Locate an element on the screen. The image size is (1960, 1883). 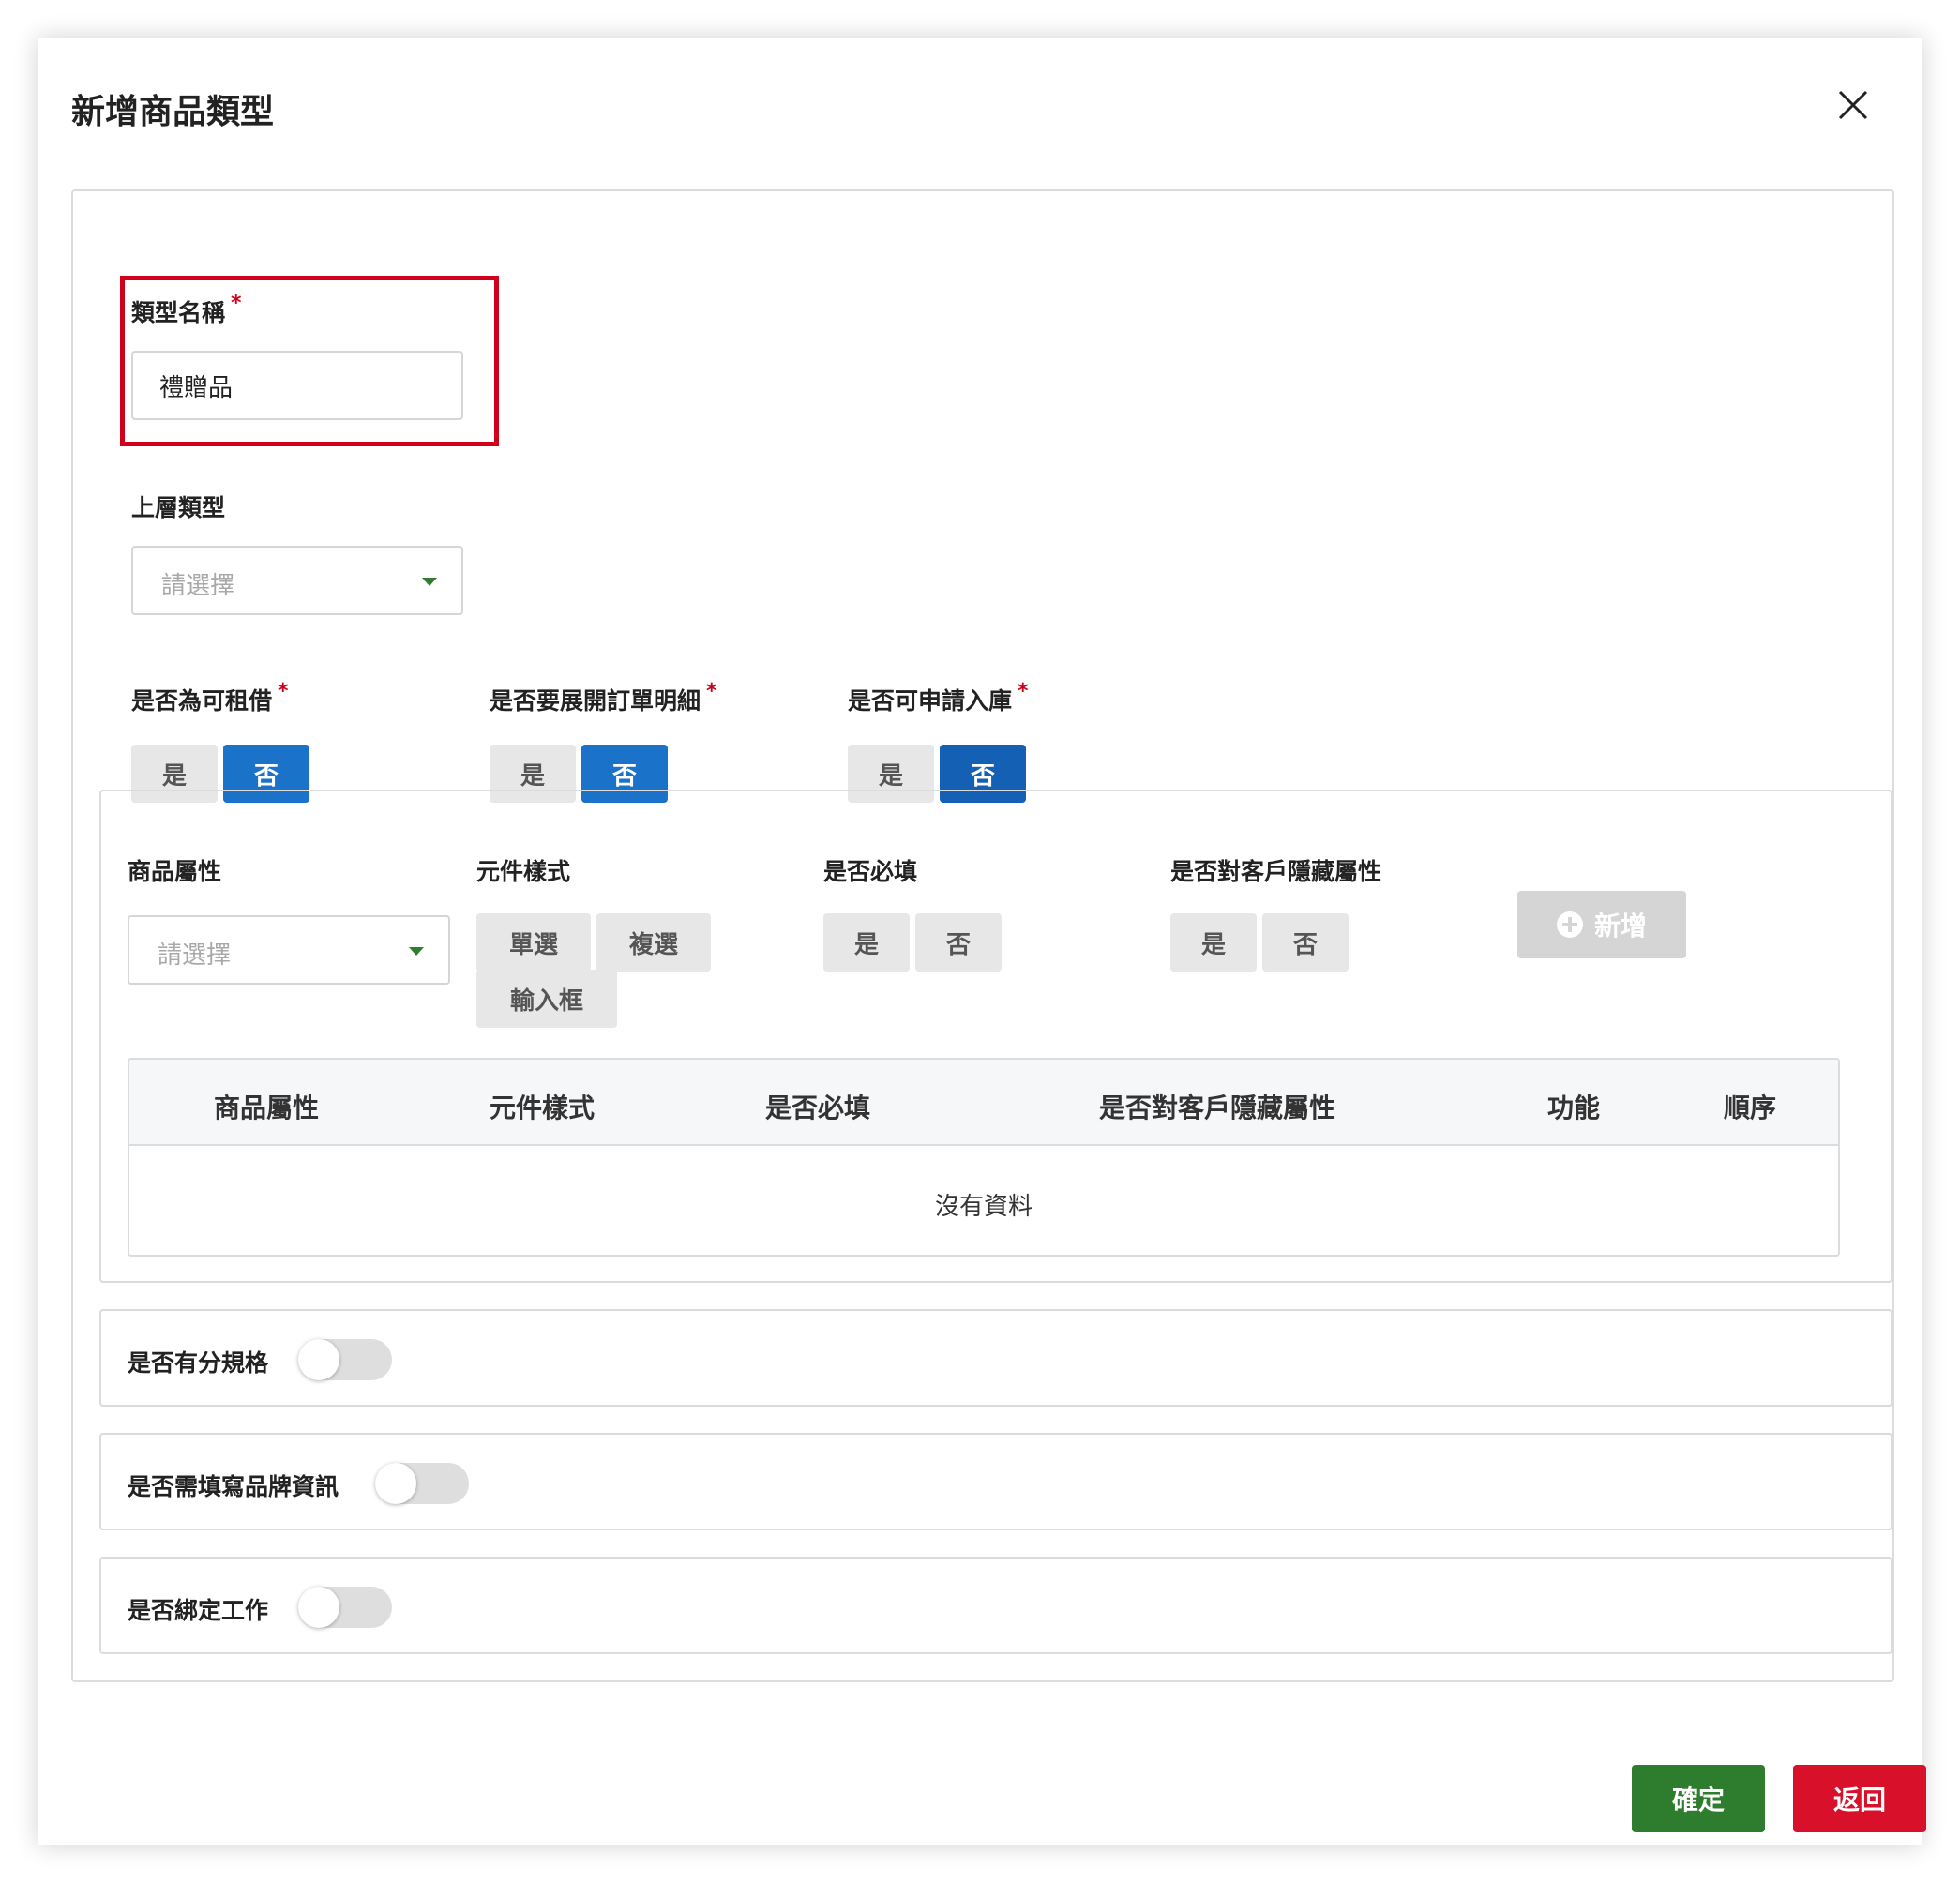
bind-job-toggle is located at coordinates (345, 1607).